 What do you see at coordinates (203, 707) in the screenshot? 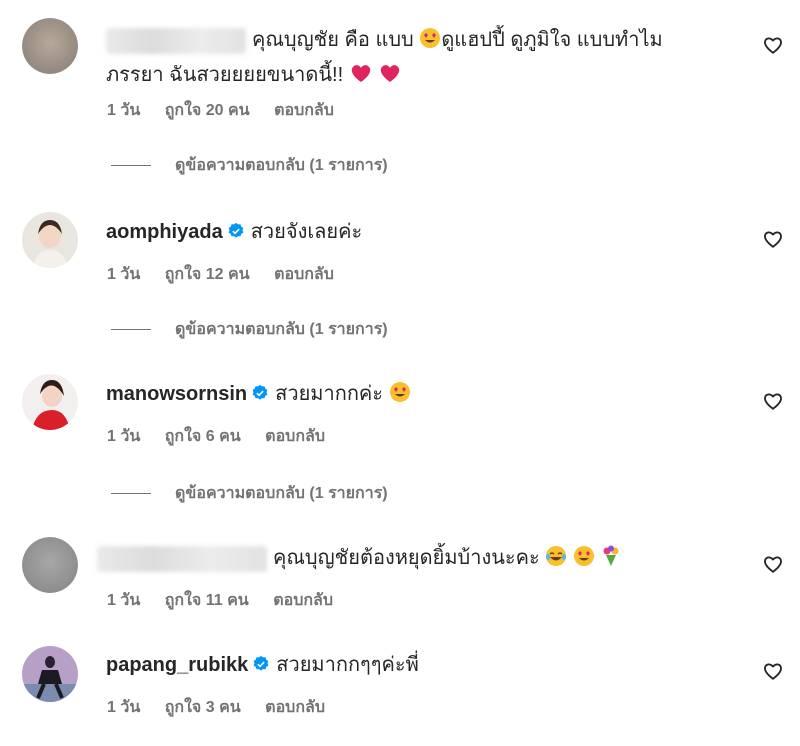
I see `likes-count: ถูกใจ 3 คน` at bounding box center [203, 707].